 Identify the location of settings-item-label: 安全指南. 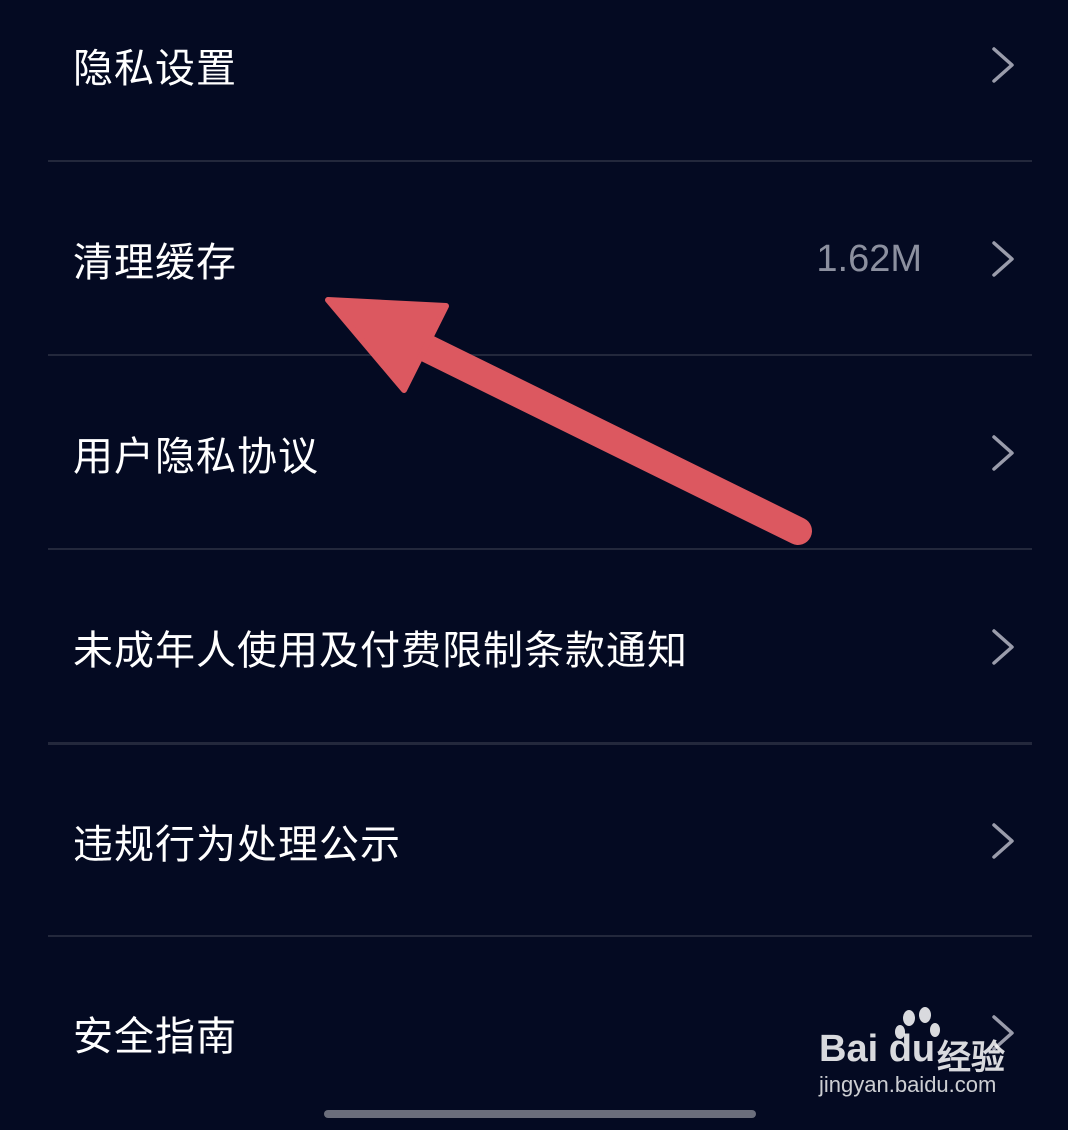
(155, 1037).